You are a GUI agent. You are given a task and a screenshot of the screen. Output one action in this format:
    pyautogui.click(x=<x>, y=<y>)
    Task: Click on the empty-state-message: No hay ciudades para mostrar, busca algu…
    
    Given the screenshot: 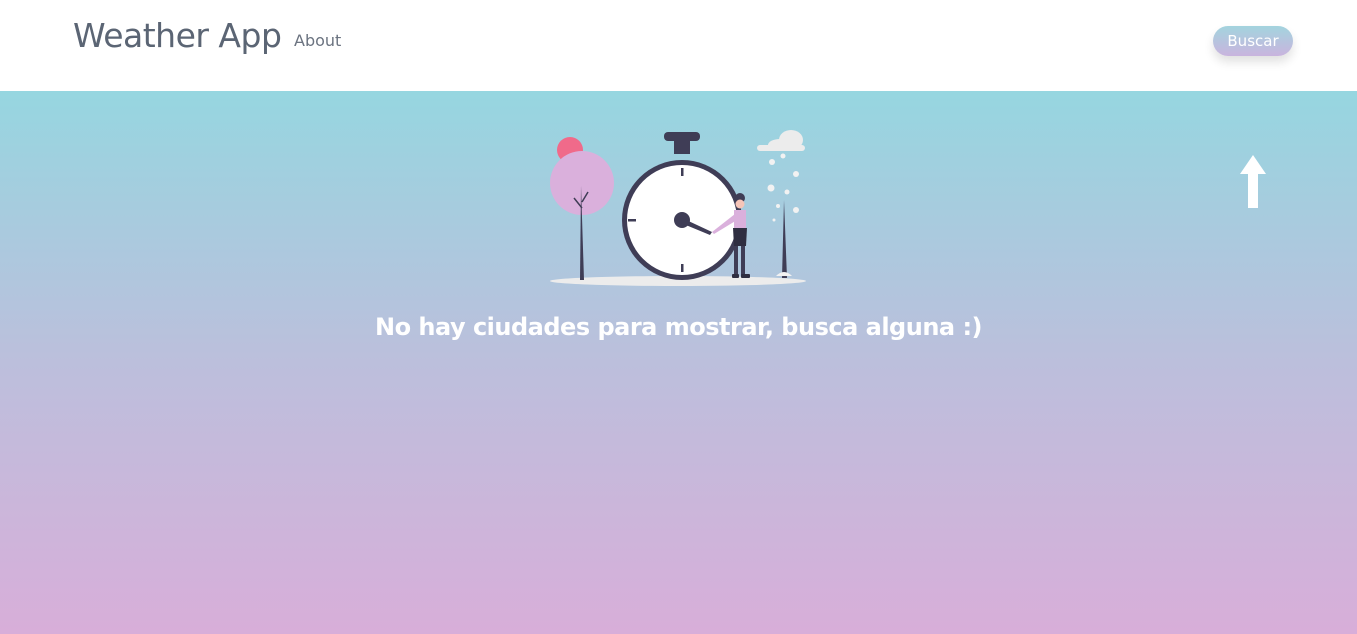 What is the action you would take?
    pyautogui.click(x=678, y=327)
    